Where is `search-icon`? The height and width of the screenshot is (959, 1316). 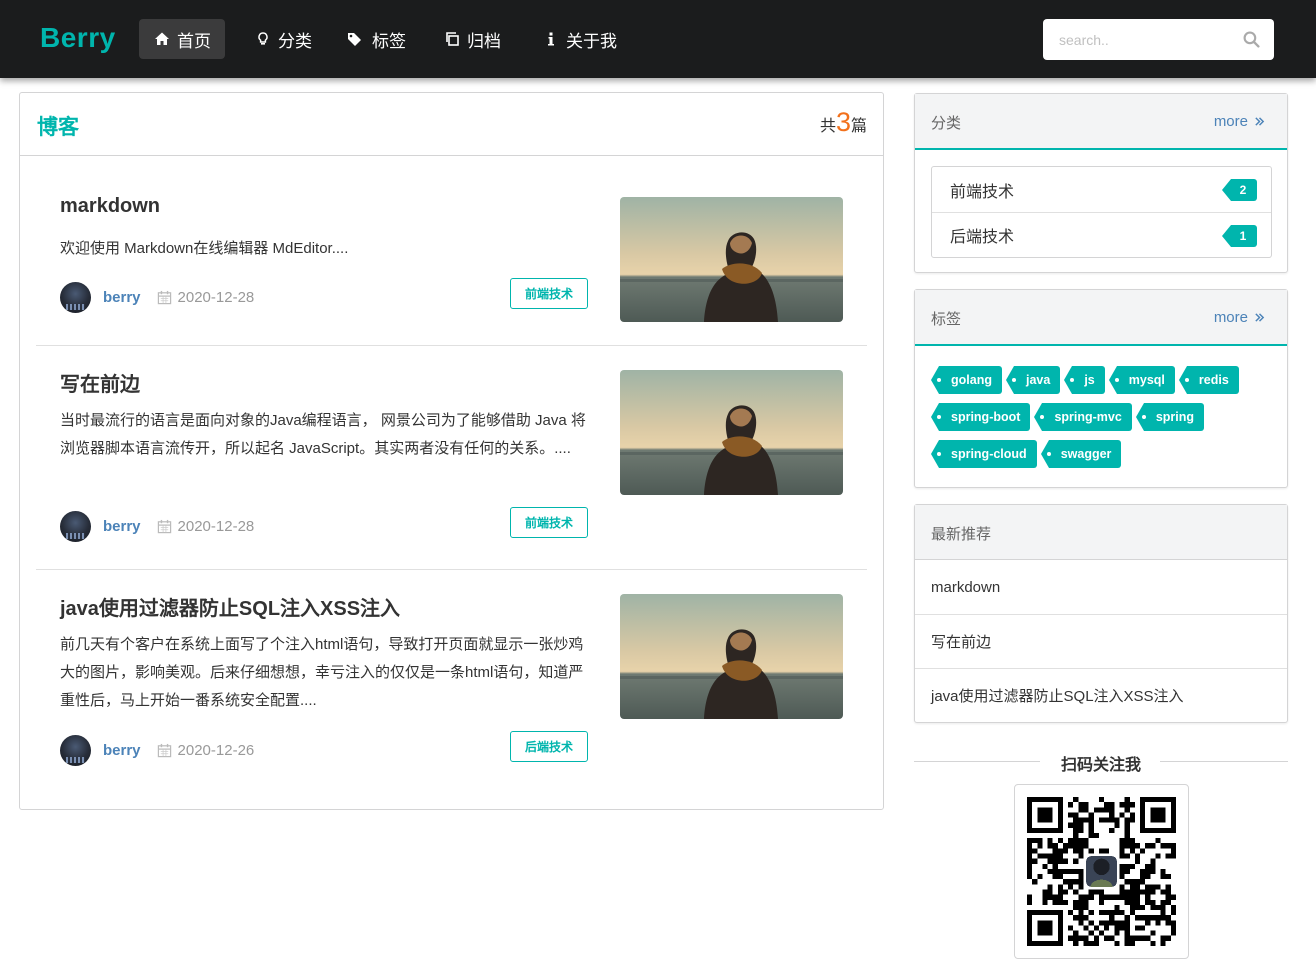
search-icon is located at coordinates (1251, 39).